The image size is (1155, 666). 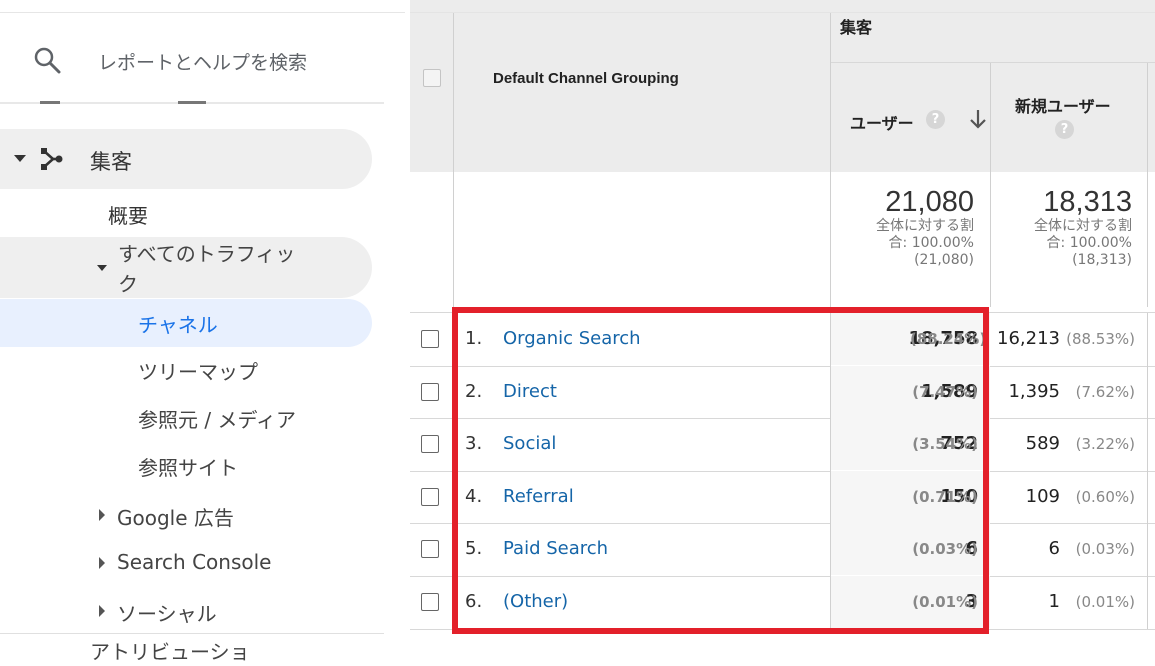 I want to click on report-search: レポートとヘルプを検索, so click(x=192, y=61).